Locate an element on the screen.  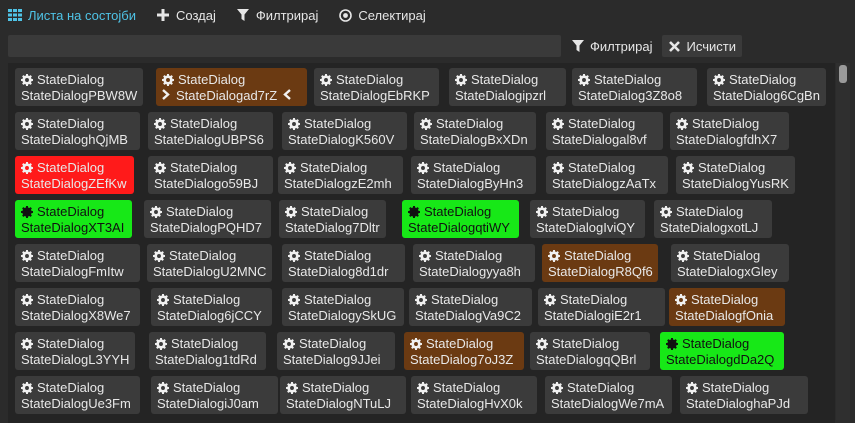
tile-name-row: StateDialogyya8h is located at coordinates (474, 272).